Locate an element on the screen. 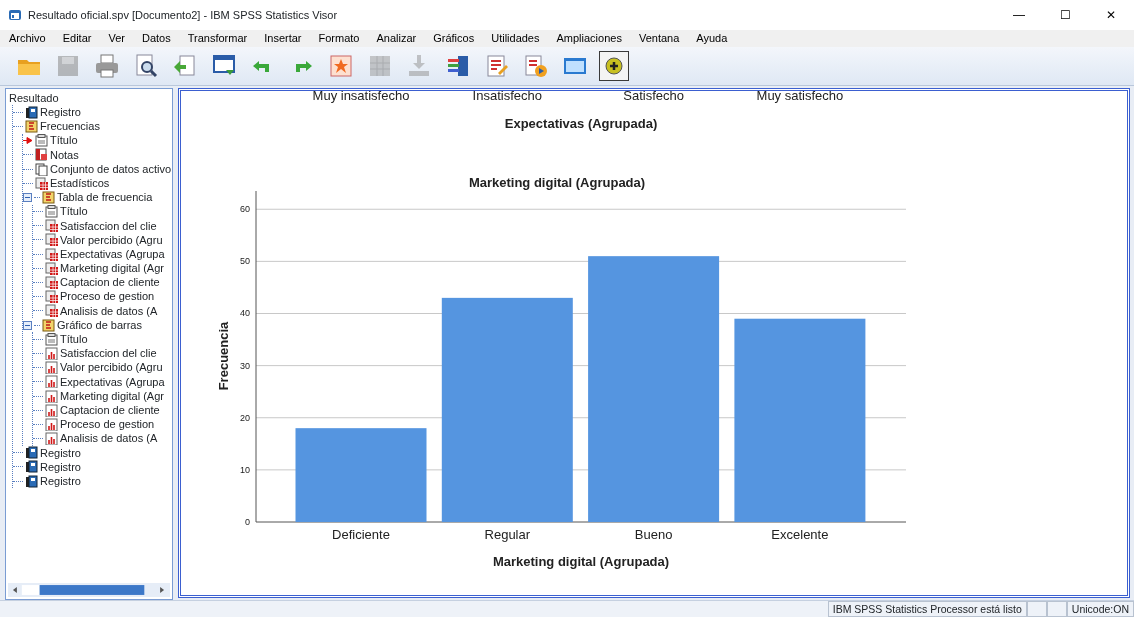  document-arrow-icon is located at coordinates (185, 66).